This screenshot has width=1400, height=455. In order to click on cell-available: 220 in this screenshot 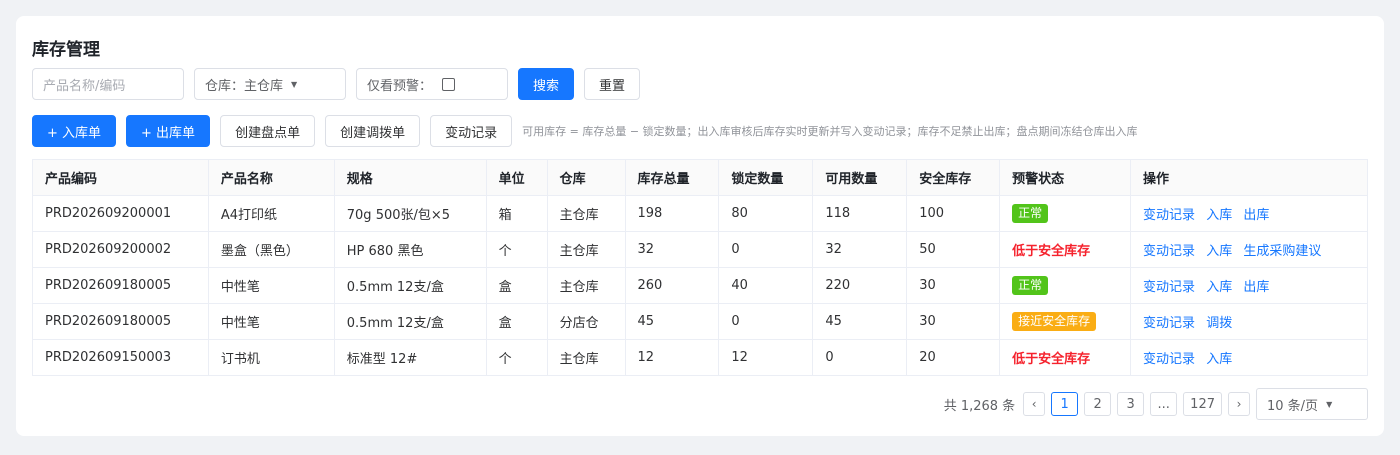, I will do `click(860, 285)`.